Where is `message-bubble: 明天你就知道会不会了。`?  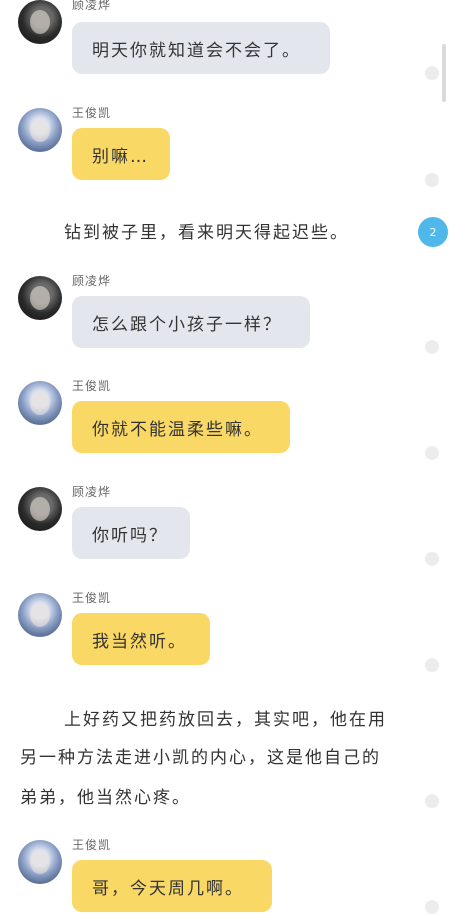 message-bubble: 明天你就知道会不会了。 is located at coordinates (201, 48).